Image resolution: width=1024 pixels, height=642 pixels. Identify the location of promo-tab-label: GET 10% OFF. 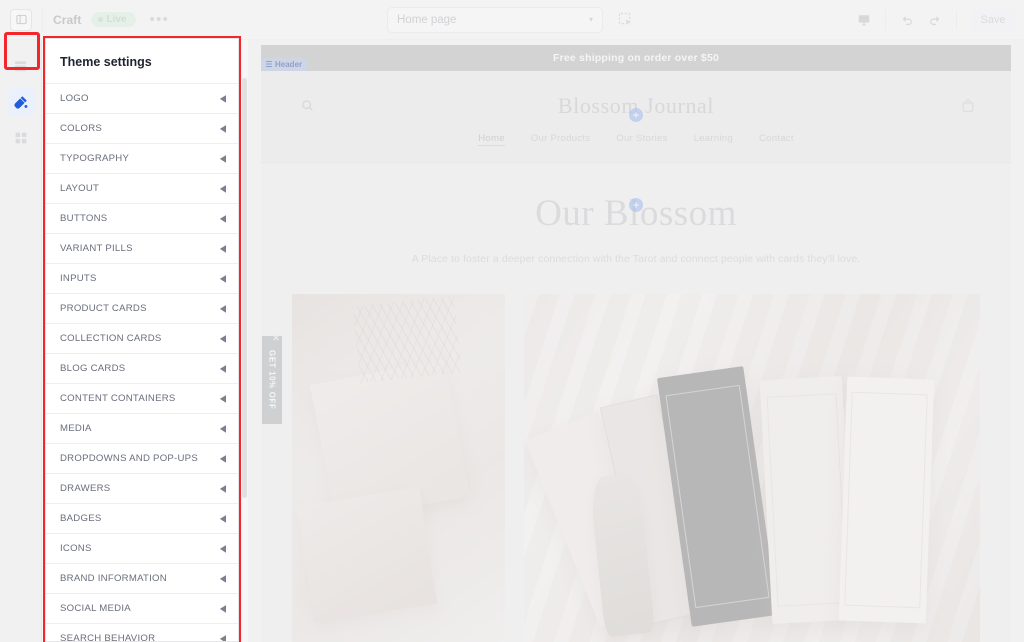
(272, 380).